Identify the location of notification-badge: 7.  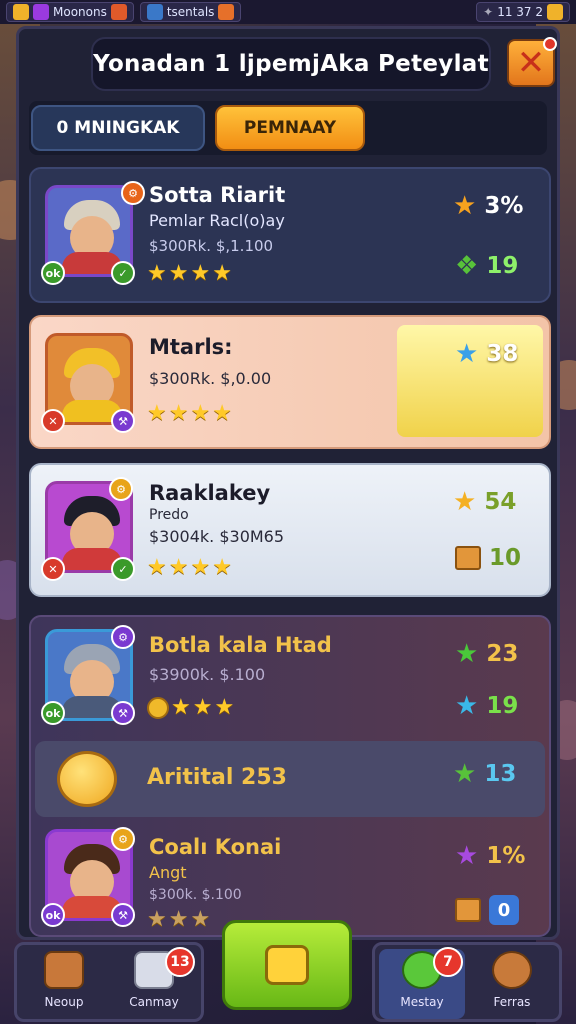
(448, 962).